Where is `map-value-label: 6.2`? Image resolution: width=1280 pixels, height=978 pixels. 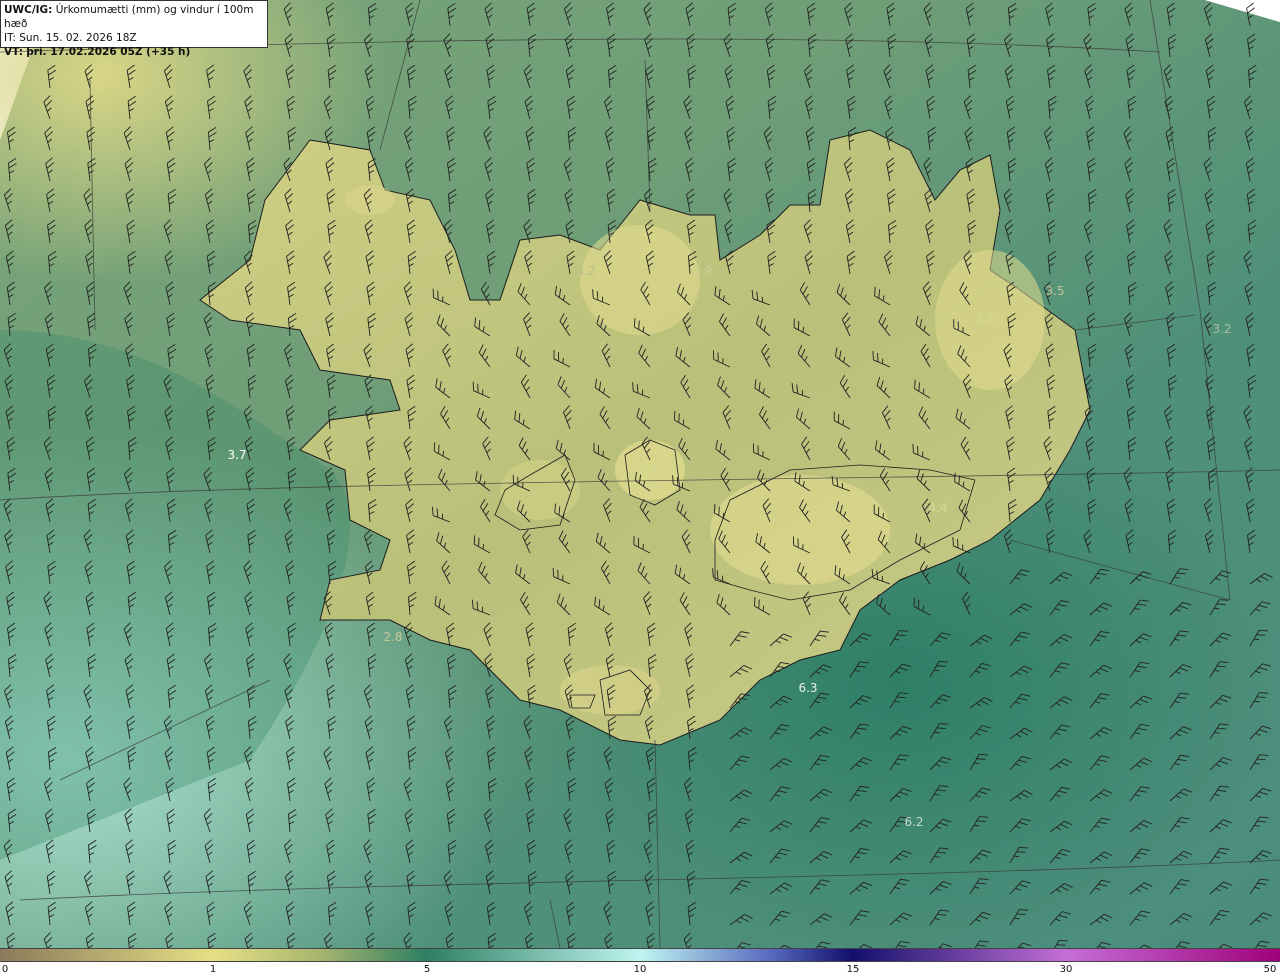 map-value-label: 6.2 is located at coordinates (913, 822).